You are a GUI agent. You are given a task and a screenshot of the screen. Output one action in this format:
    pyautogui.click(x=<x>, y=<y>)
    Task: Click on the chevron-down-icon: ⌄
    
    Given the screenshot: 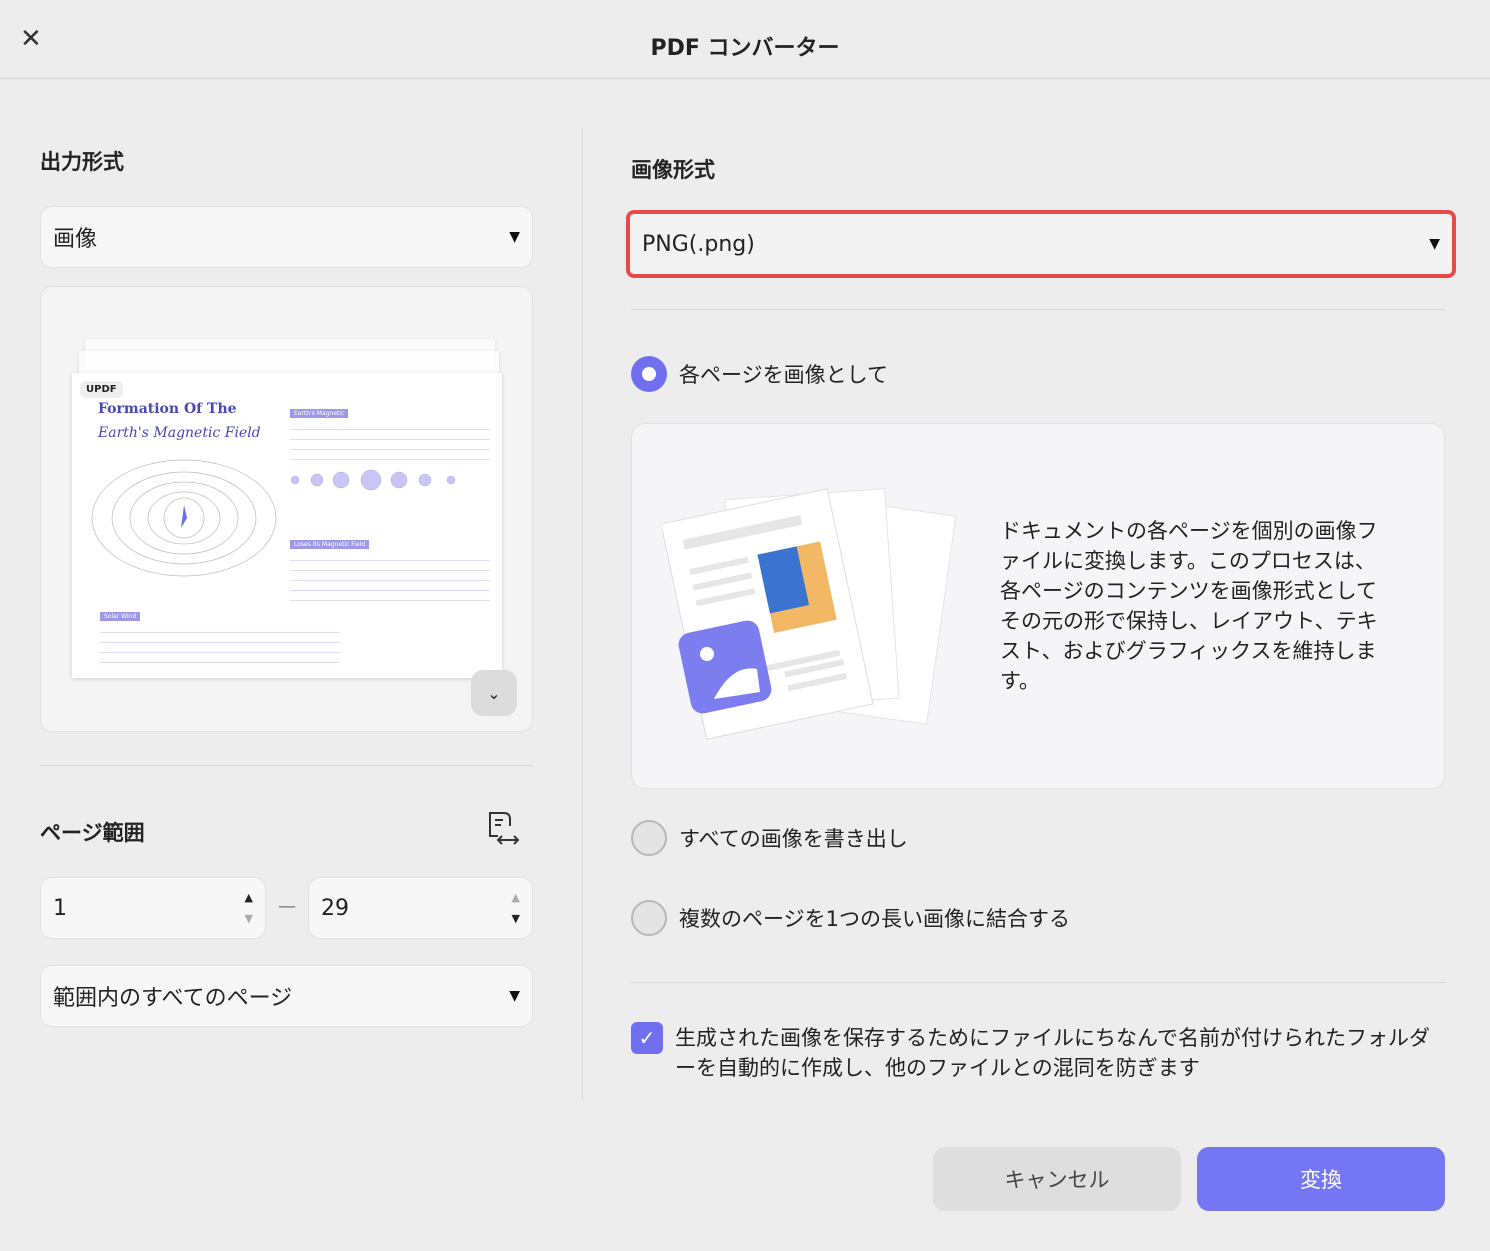 What is the action you would take?
    pyautogui.click(x=494, y=693)
    